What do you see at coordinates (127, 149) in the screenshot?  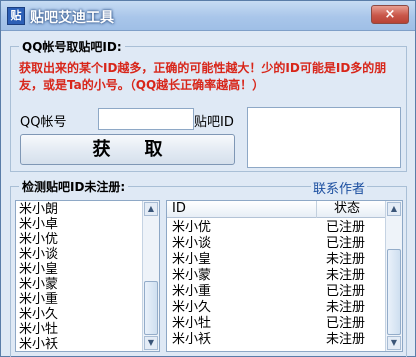 I see `fetch-button: 获取` at bounding box center [127, 149].